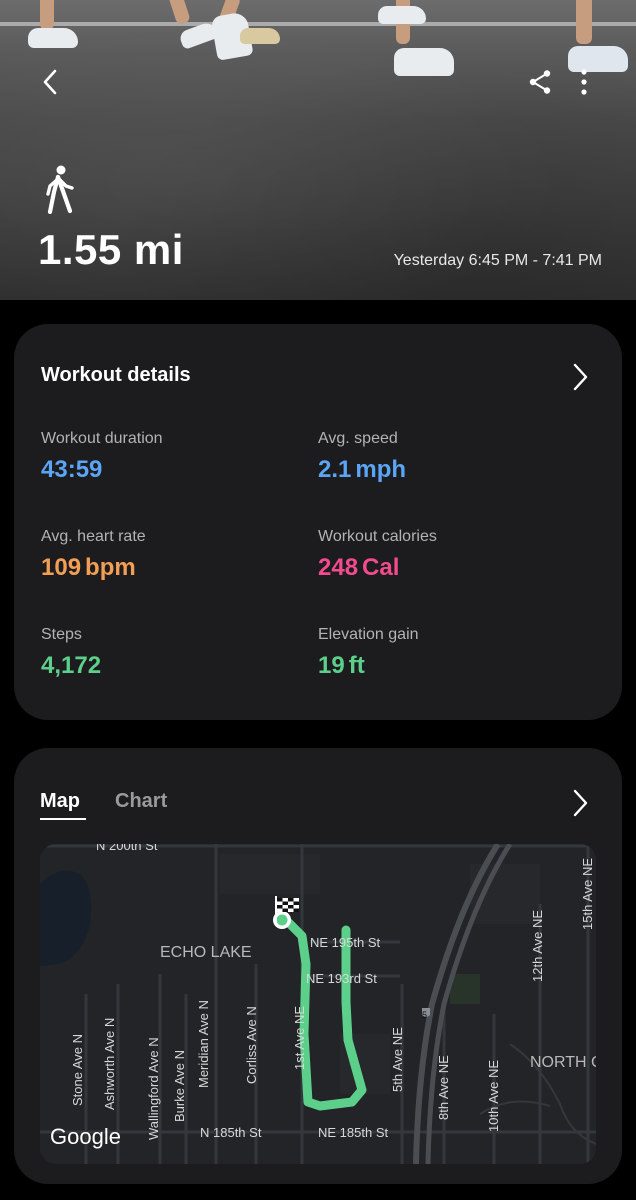 The image size is (636, 1200). I want to click on stat-value: 2.1 mph, so click(362, 469).